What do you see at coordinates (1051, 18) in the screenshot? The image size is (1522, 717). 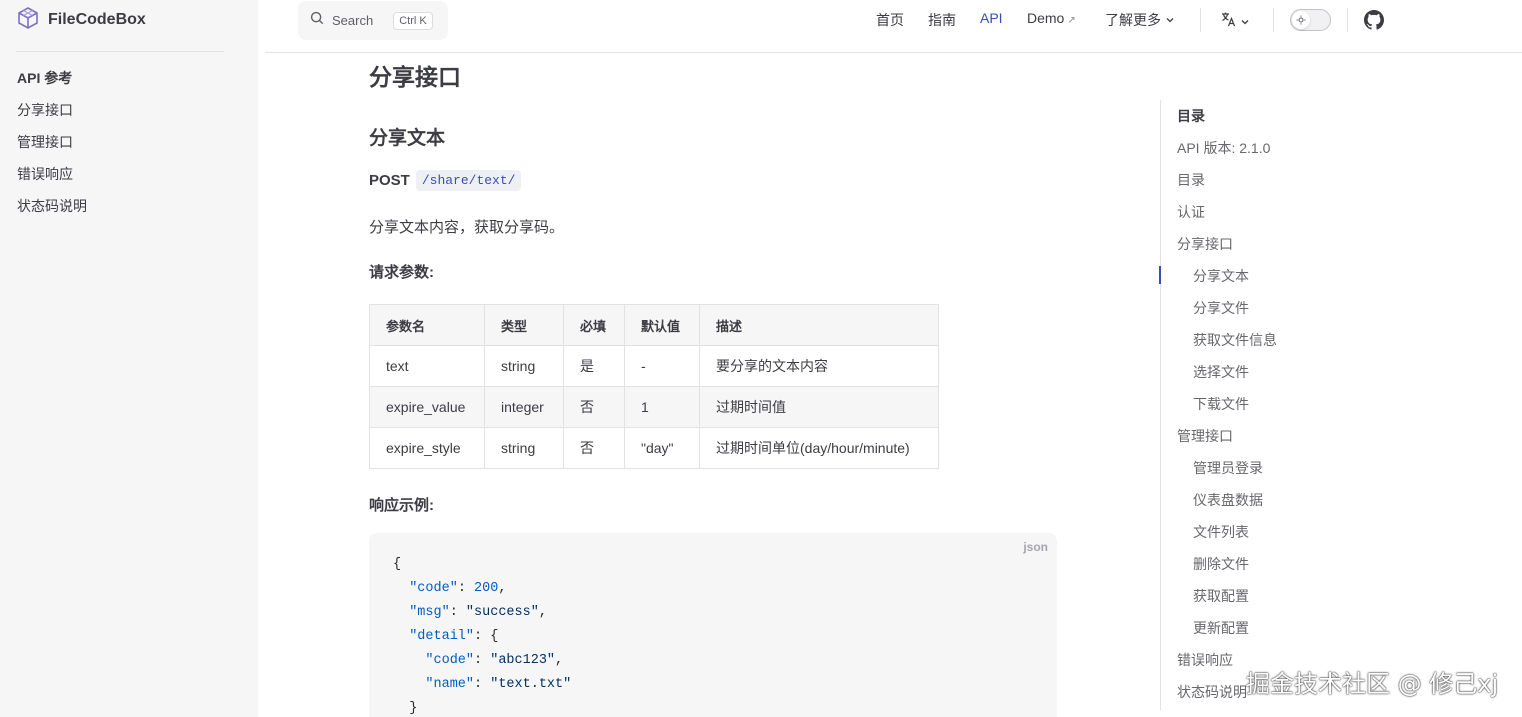 I see `nav-demo: Demo ↗` at bounding box center [1051, 18].